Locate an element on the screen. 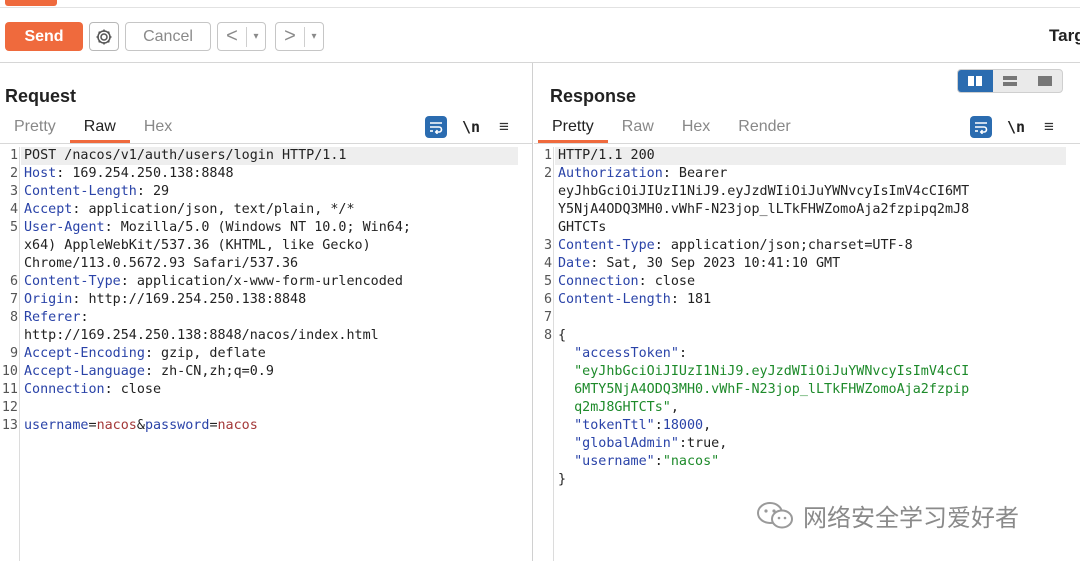  code-line: 1 HTTP/1.1 200 is located at coordinates (807, 156).